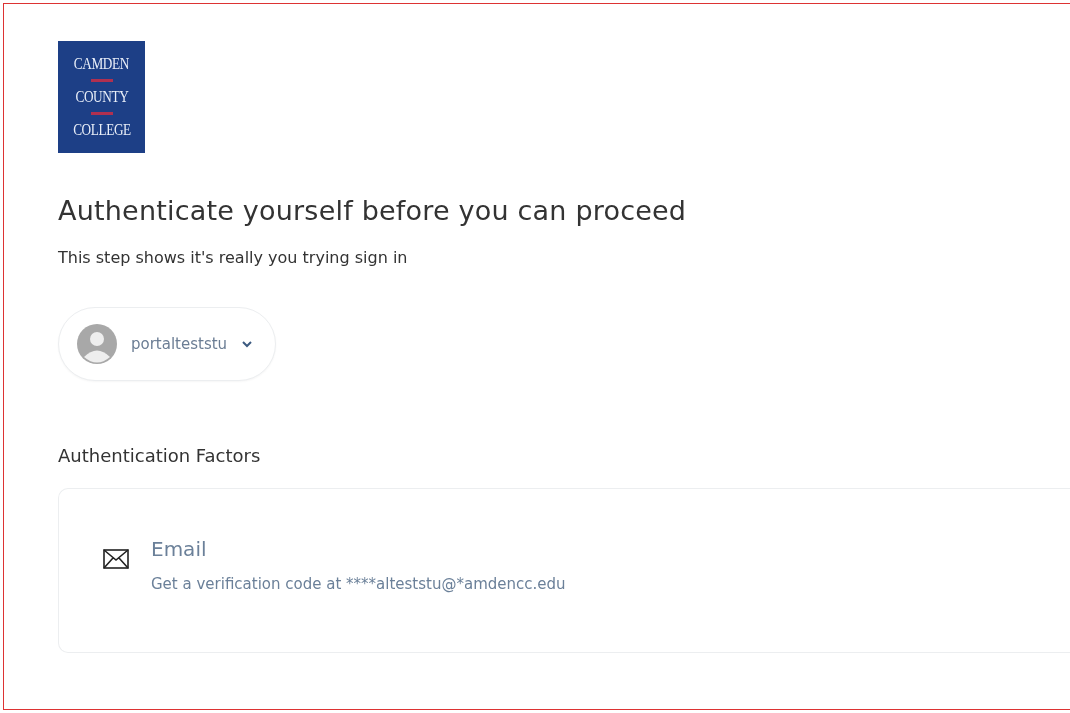 The height and width of the screenshot is (713, 1070). What do you see at coordinates (358, 584) in the screenshot?
I see `factor-description: Get a verification code at ****alteststu@*amdencc.edu` at bounding box center [358, 584].